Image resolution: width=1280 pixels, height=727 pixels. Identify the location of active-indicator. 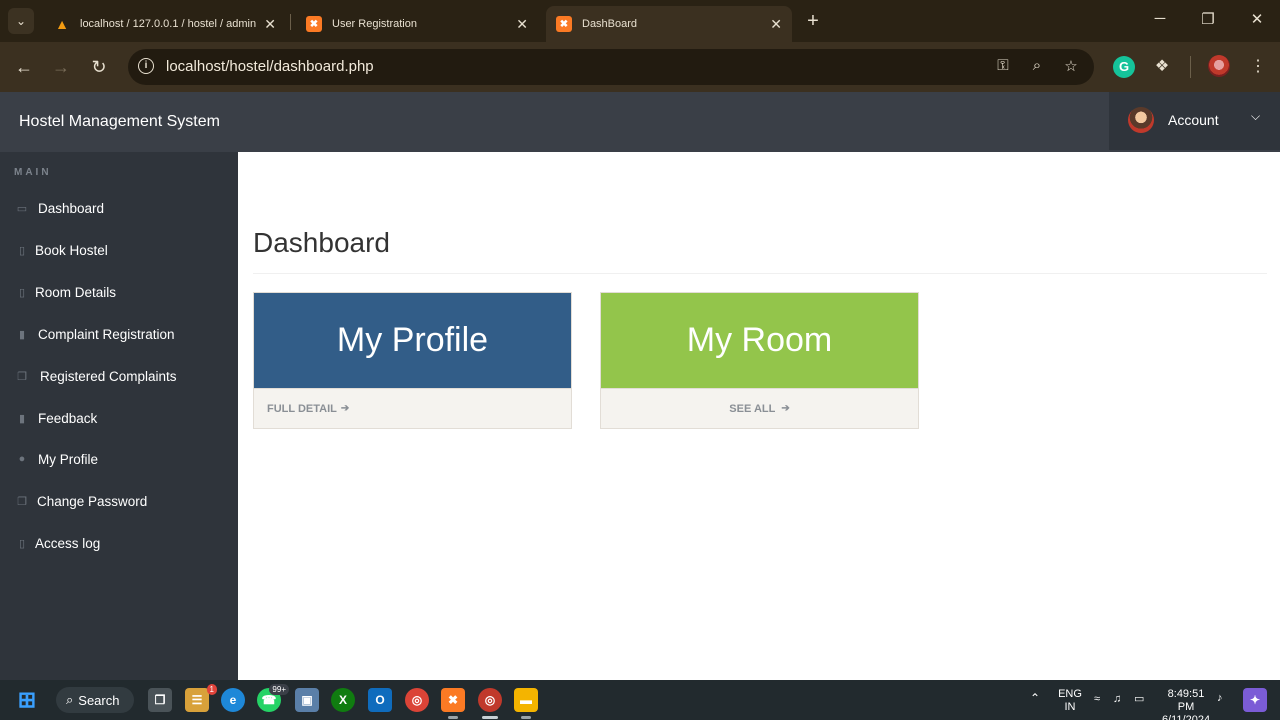
(490, 717).